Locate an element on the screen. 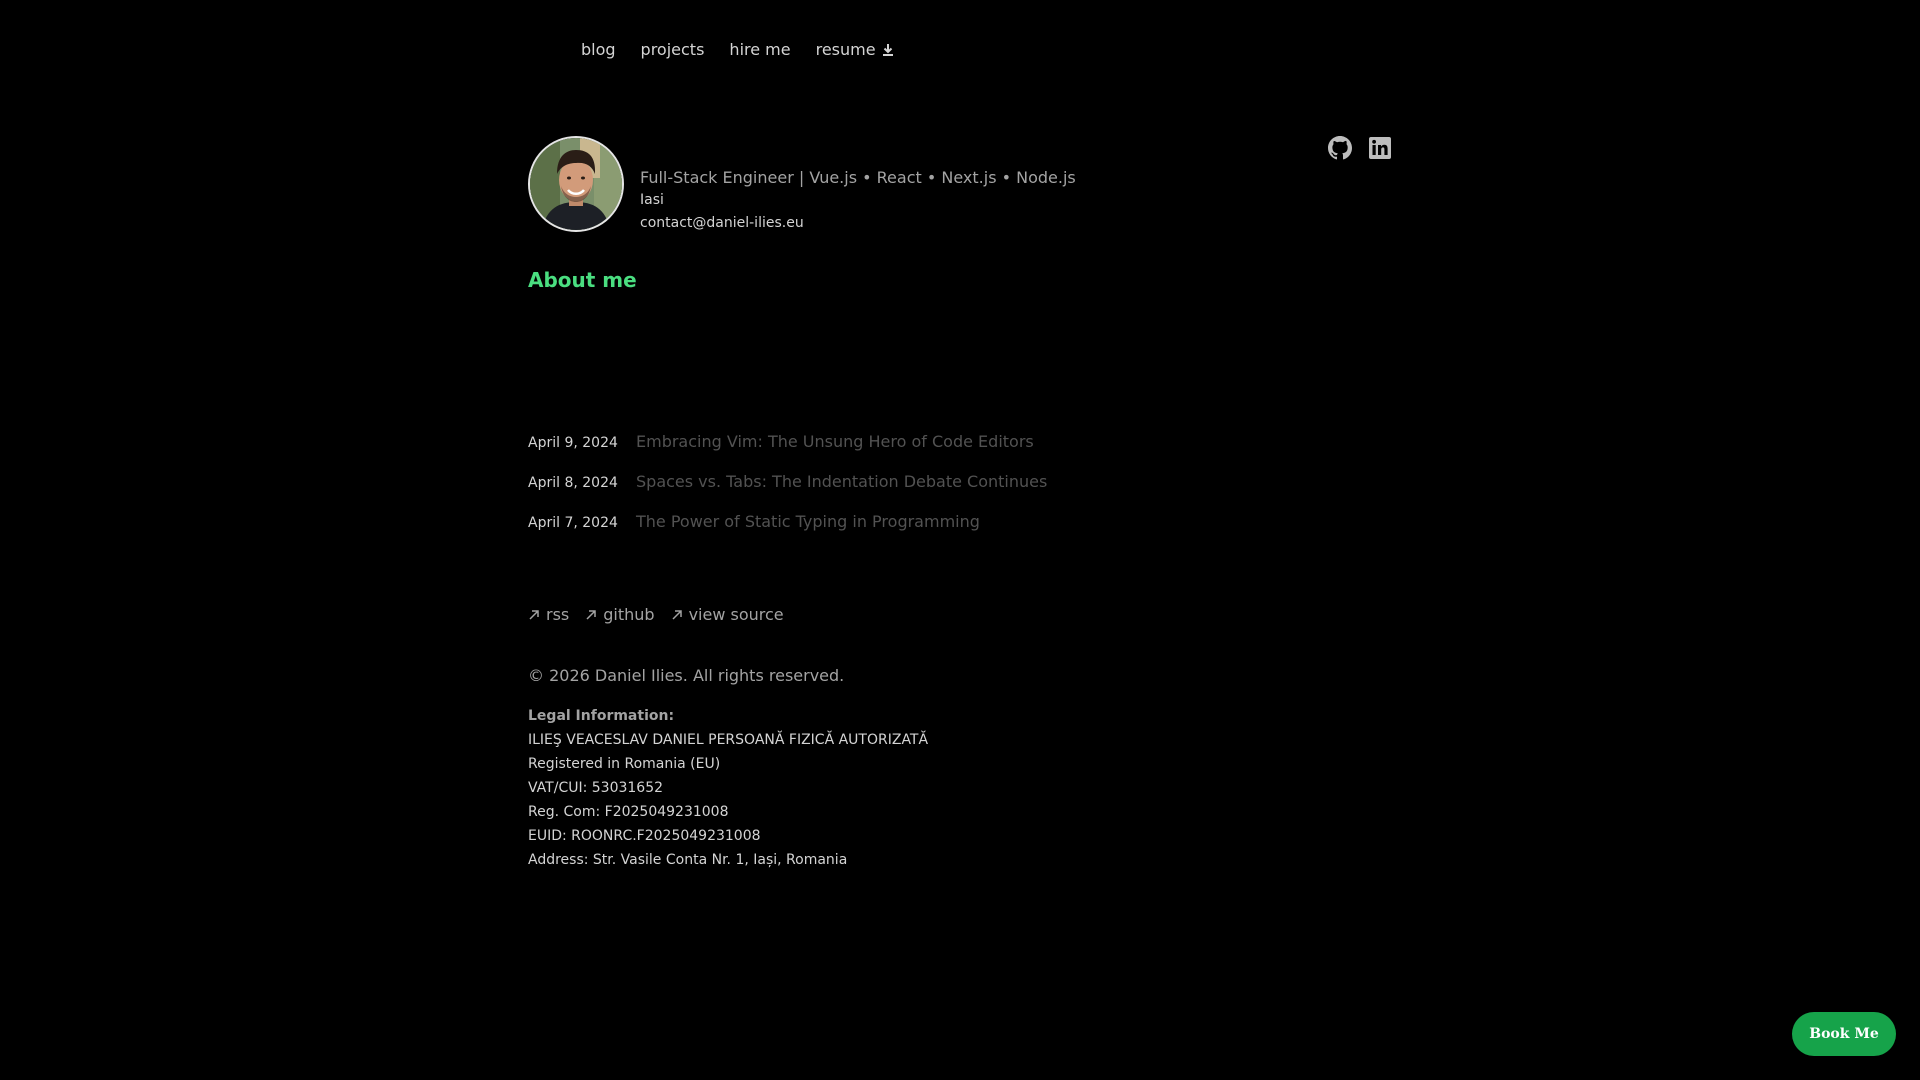  avatar-photo is located at coordinates (576, 184).